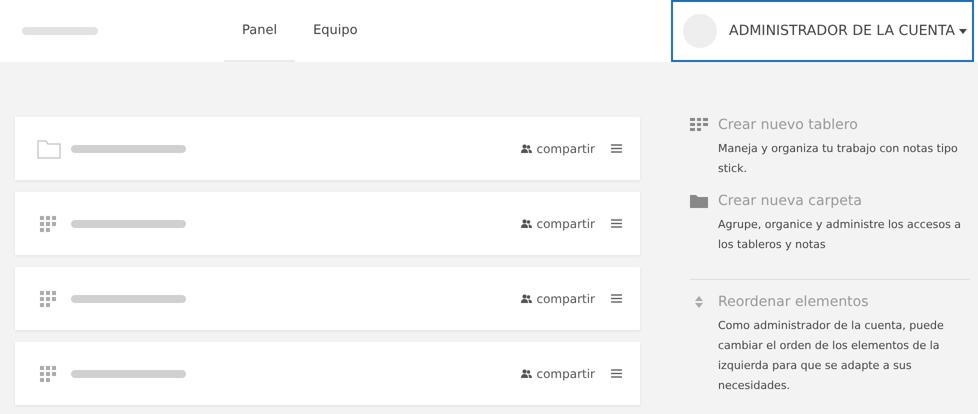 Image resolution: width=978 pixels, height=414 pixels. What do you see at coordinates (831, 356) in the screenshot?
I see `description-text: Como administrador de la cuenta, puede cambiar el orden de los elementos de la izquierda para que se adapte a sus necesidades.` at bounding box center [831, 356].